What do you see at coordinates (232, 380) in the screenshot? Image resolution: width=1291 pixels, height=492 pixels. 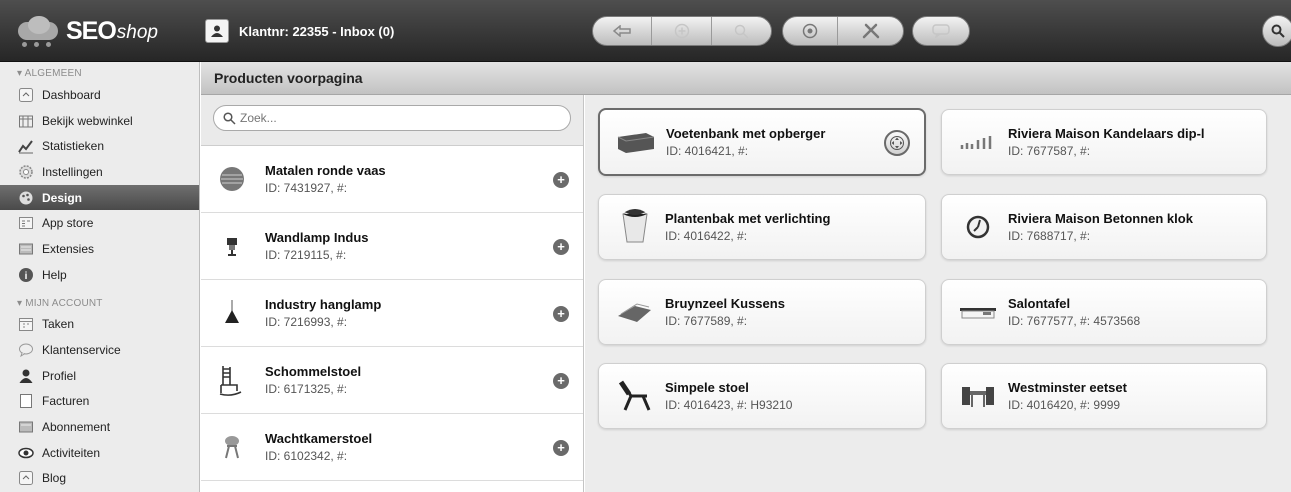 I see `rocking-chair-thumbnail` at bounding box center [232, 380].